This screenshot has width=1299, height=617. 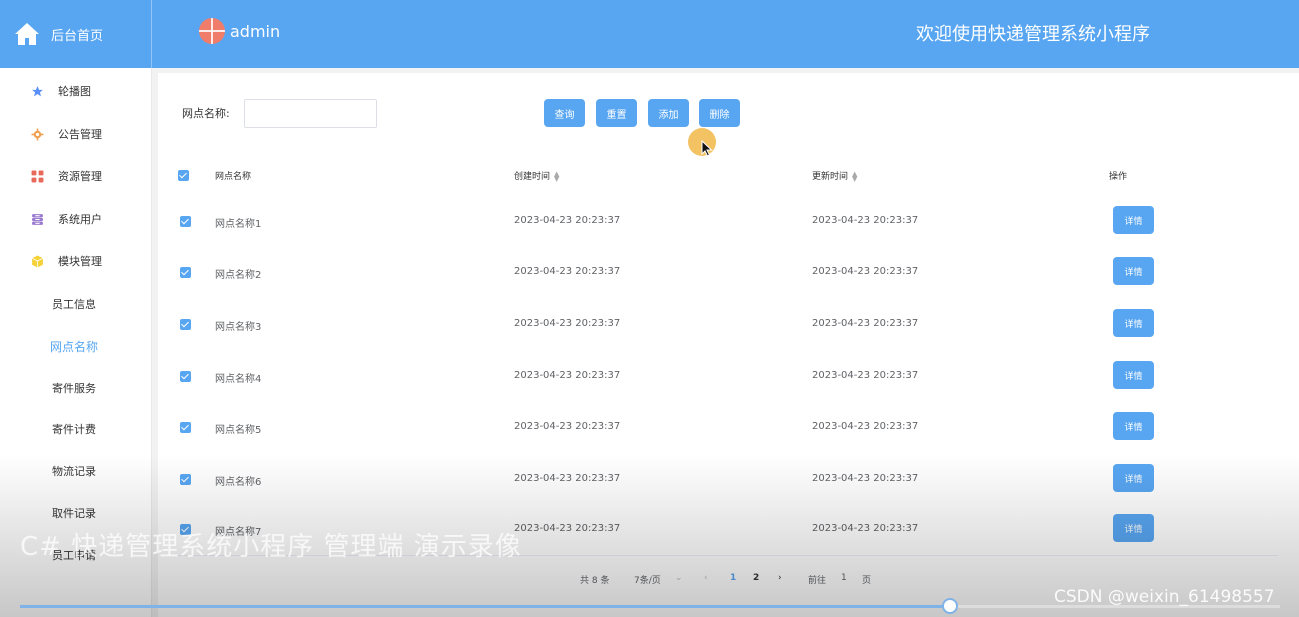 I want to click on sidebar-subitem-logistics: 物流记录, so click(x=76, y=471).